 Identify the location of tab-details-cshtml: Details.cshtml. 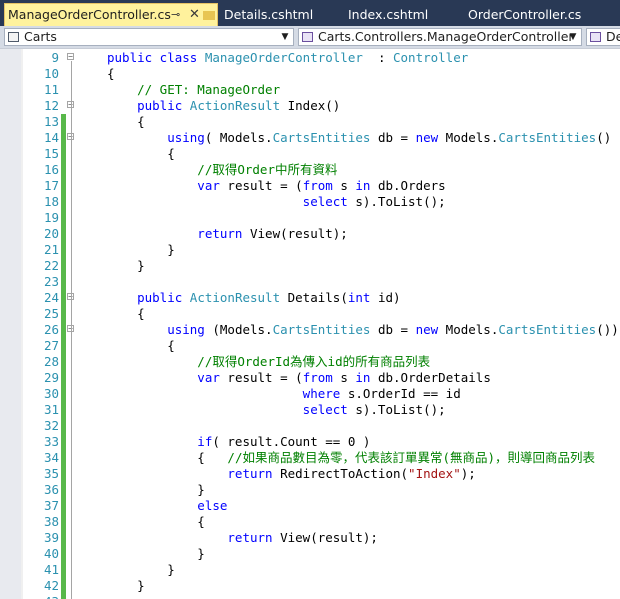
(268, 15).